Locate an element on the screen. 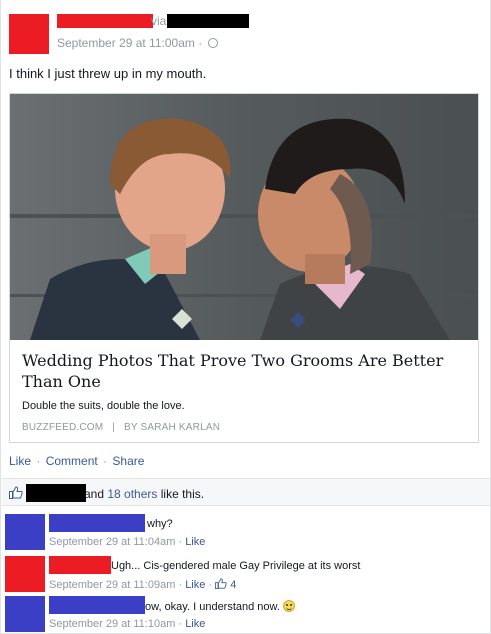 The height and width of the screenshot is (634, 491). comment-meta: September 29 at 11:10am · Like is located at coordinates (127, 624).